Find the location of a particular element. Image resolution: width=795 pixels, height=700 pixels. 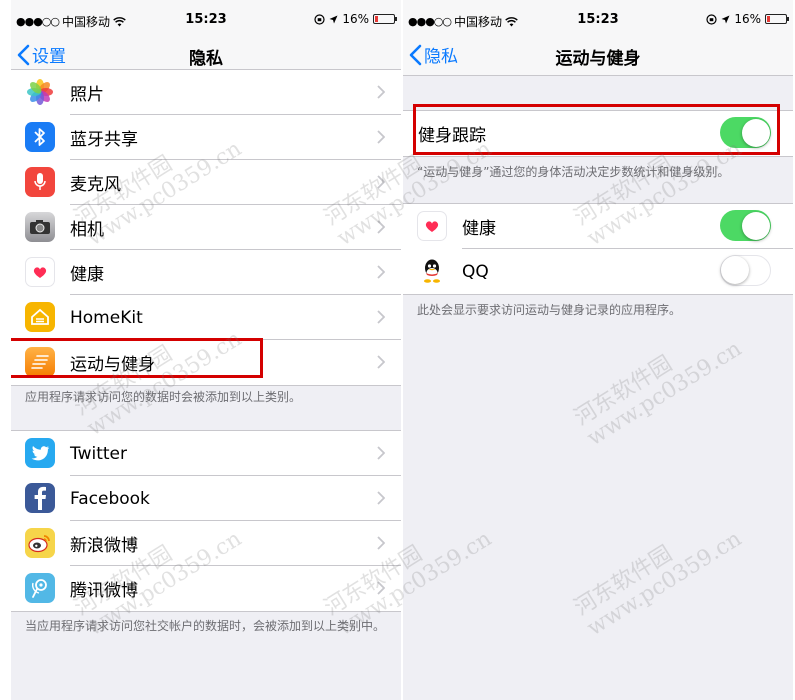

app-row-qq: QQ is located at coordinates (598, 271).